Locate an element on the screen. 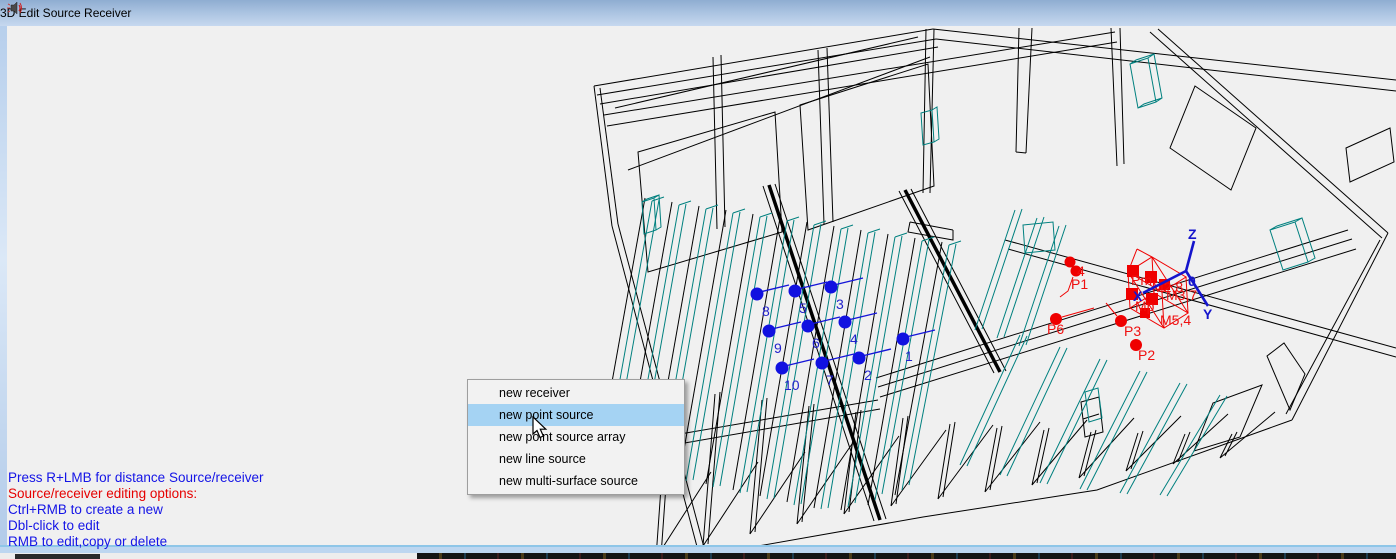 The height and width of the screenshot is (559, 1396). background-window-dark is located at coordinates (906, 556).